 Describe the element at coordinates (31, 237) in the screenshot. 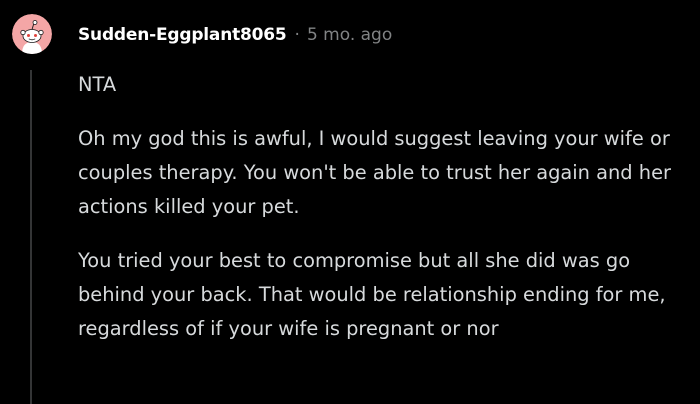

I see `thread-collapse-line` at that location.